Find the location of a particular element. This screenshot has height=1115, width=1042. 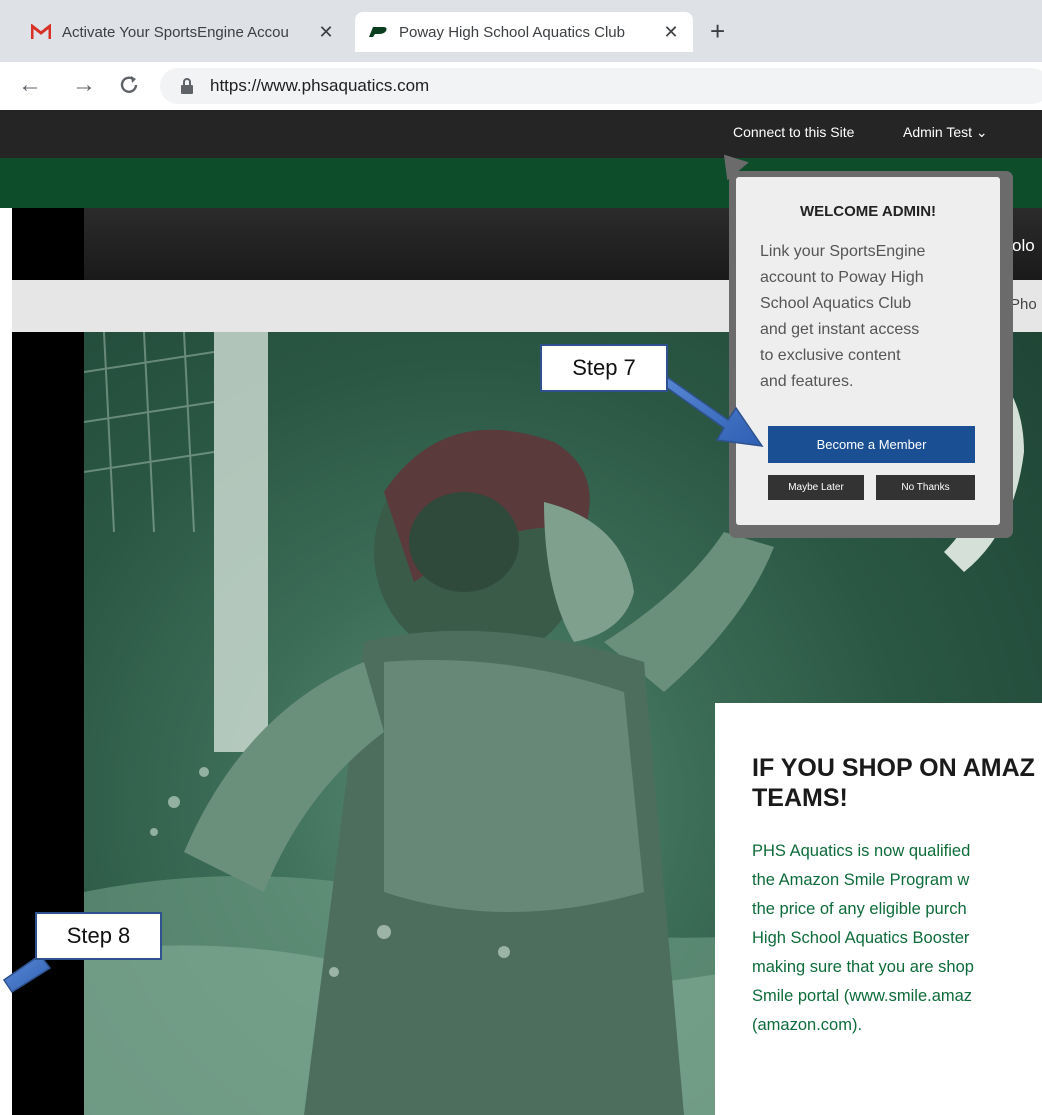

lock-icon is located at coordinates (187, 88).